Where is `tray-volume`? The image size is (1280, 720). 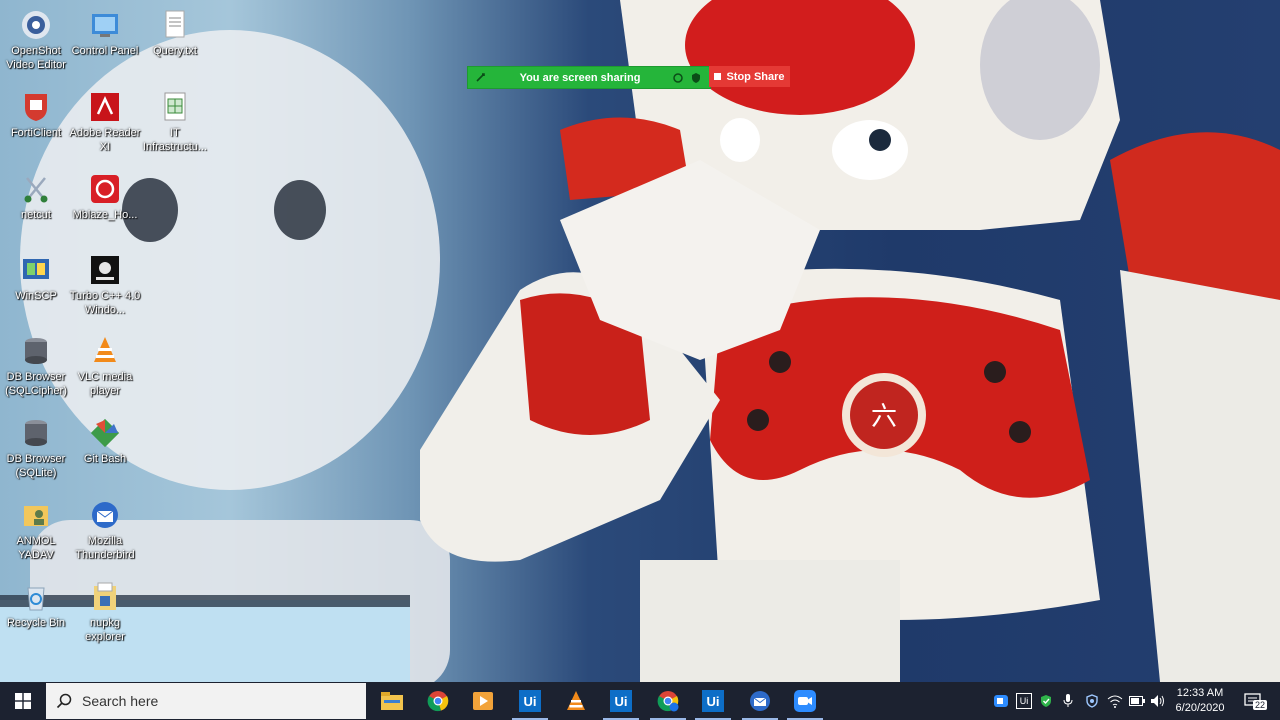
tray-volume is located at coordinates (1158, 701).